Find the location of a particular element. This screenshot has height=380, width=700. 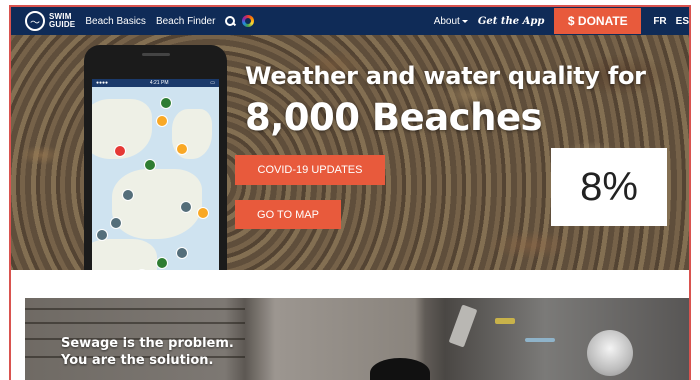

phone-mockup: ●●●● 4:21 PM ▭ is located at coordinates (155, 157).